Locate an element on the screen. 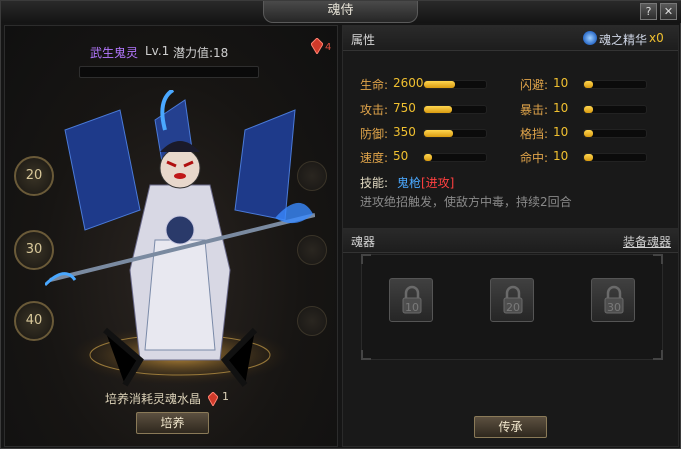 The width and height of the screenshot is (681, 449). stat-value-crit: 10 is located at coordinates (561, 108).